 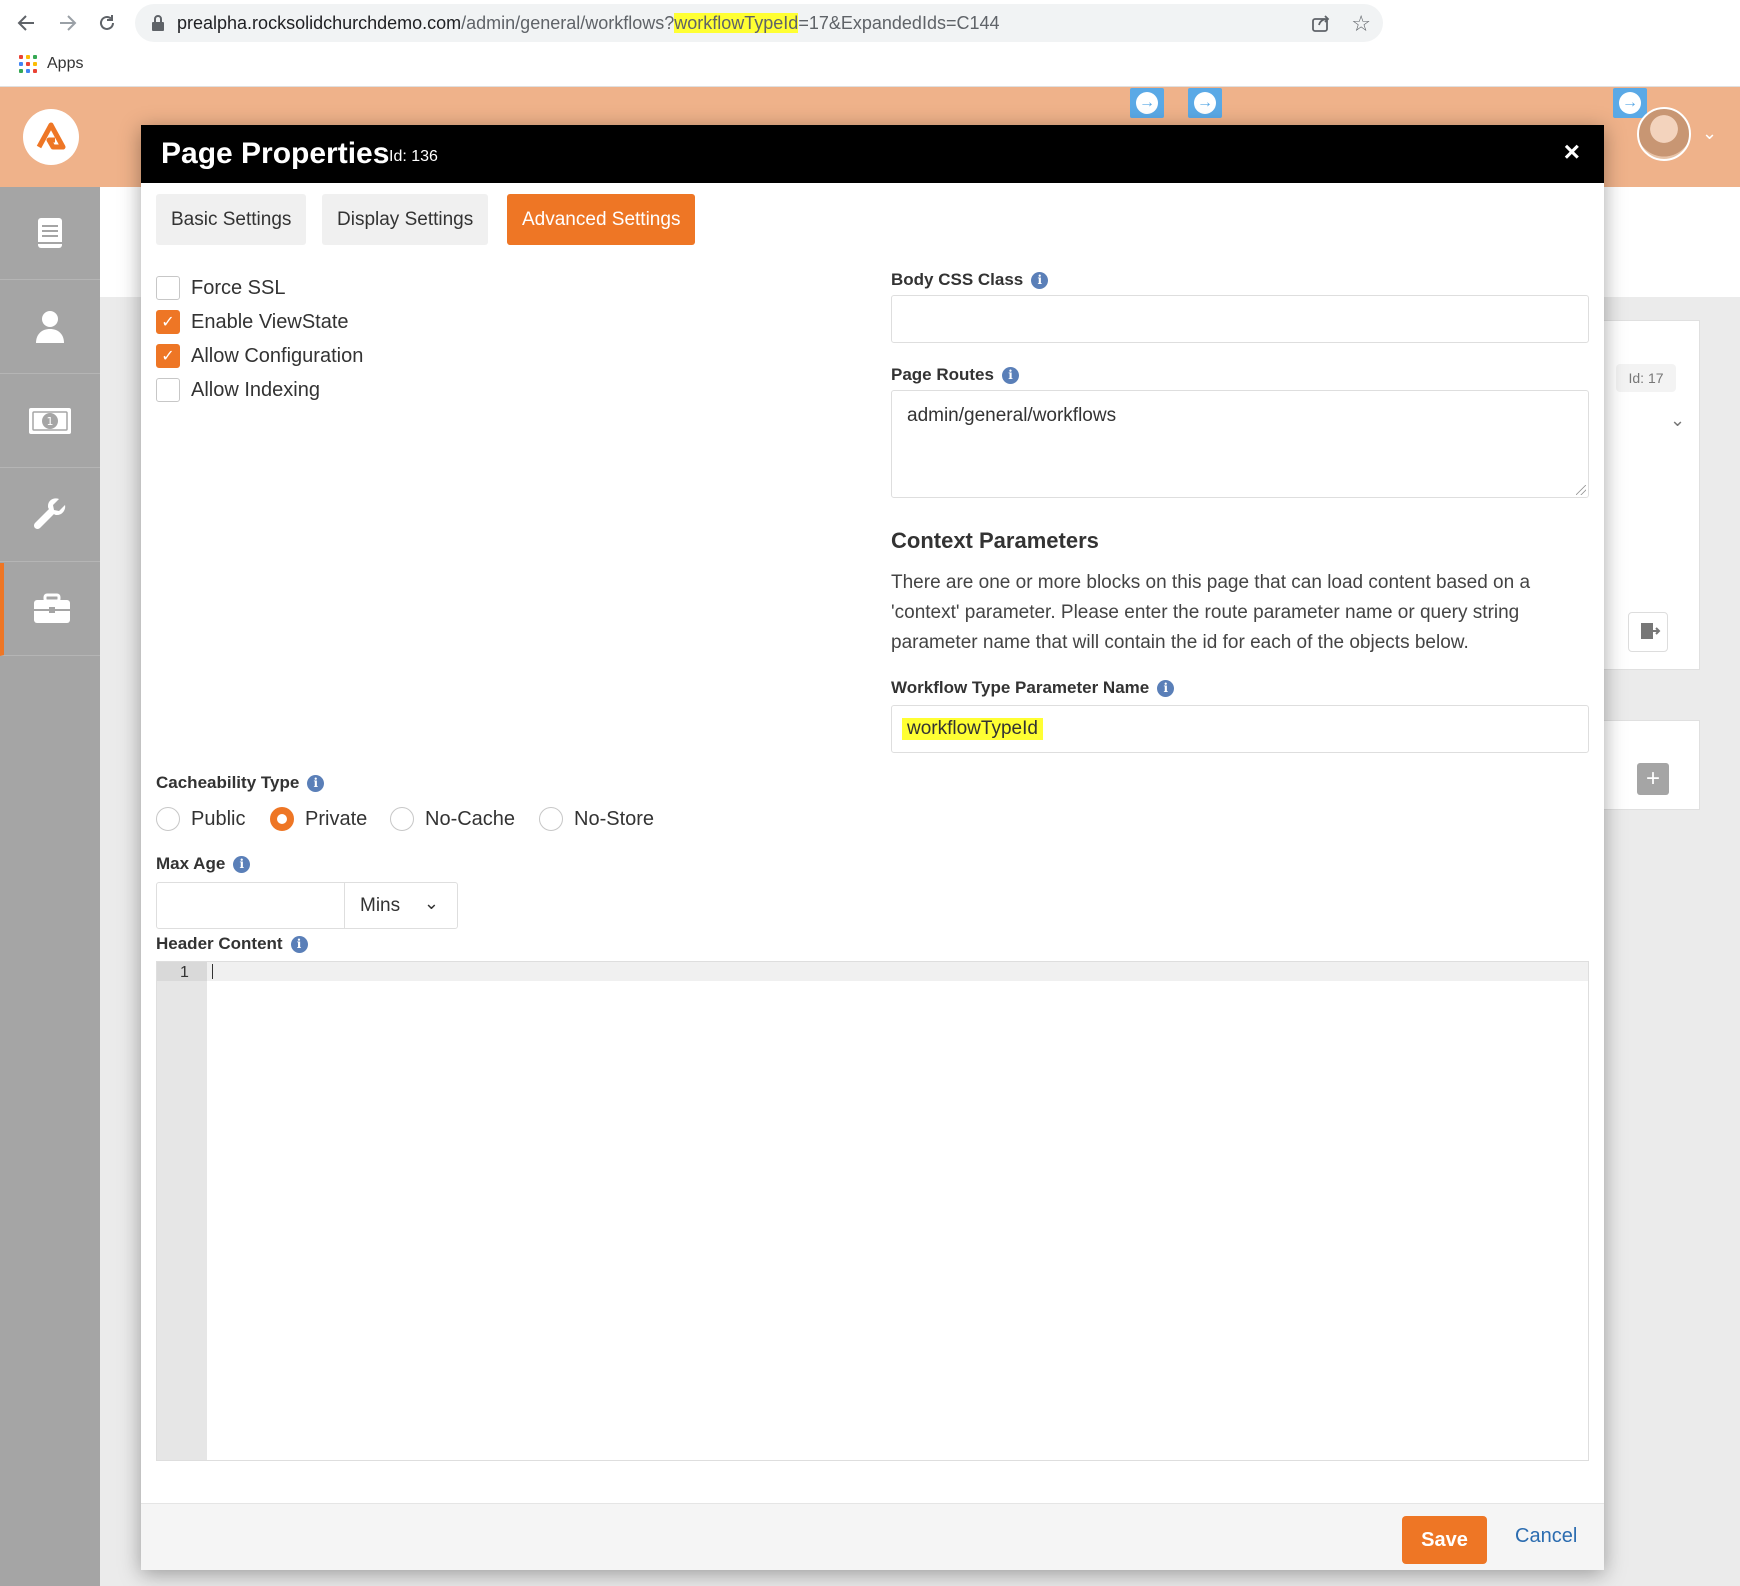 I want to click on sidebar-item-tools, so click(x=50, y=515).